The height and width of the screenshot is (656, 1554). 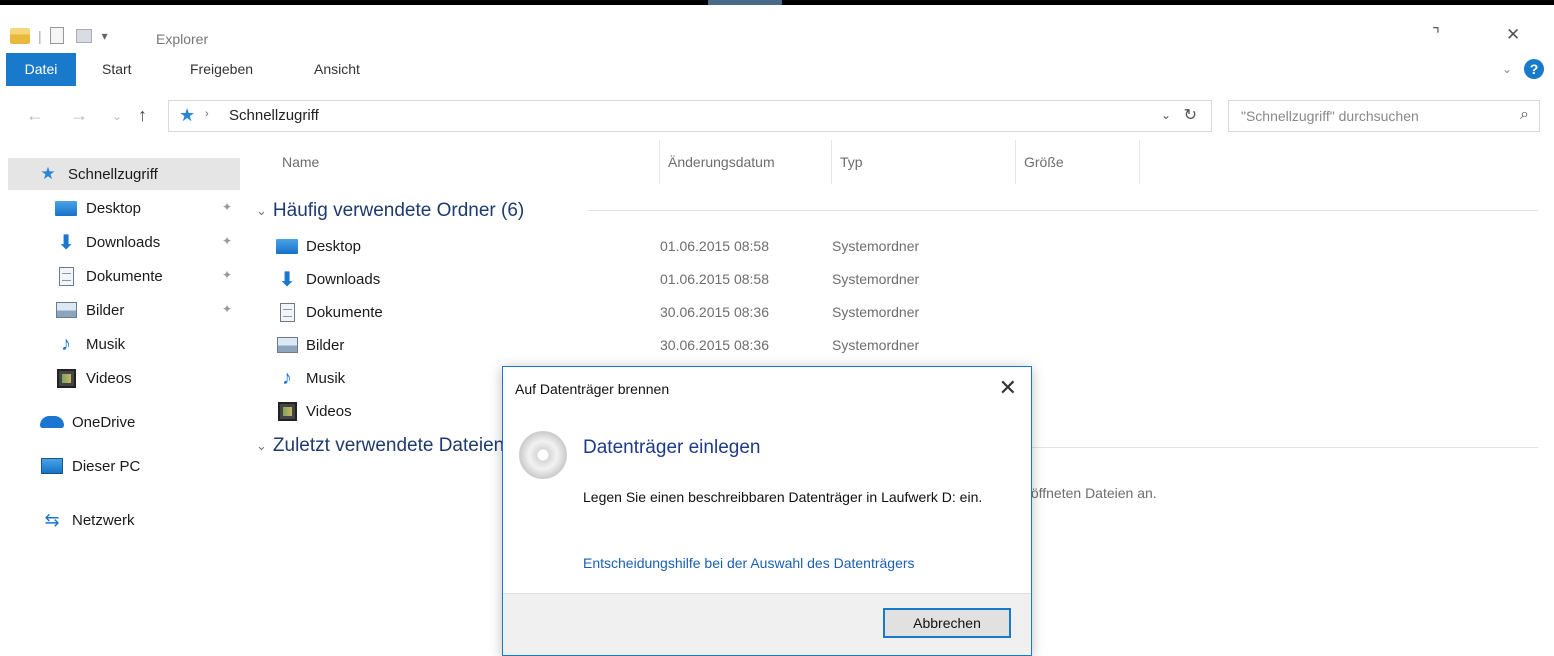 I want to click on tab-view: Ansicht, so click(x=337, y=69).